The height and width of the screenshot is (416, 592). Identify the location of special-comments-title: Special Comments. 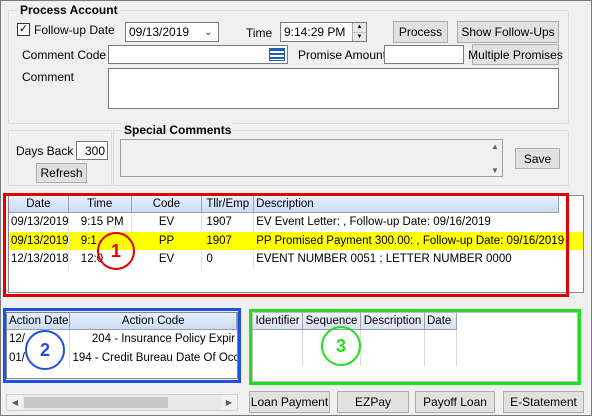
(178, 130).